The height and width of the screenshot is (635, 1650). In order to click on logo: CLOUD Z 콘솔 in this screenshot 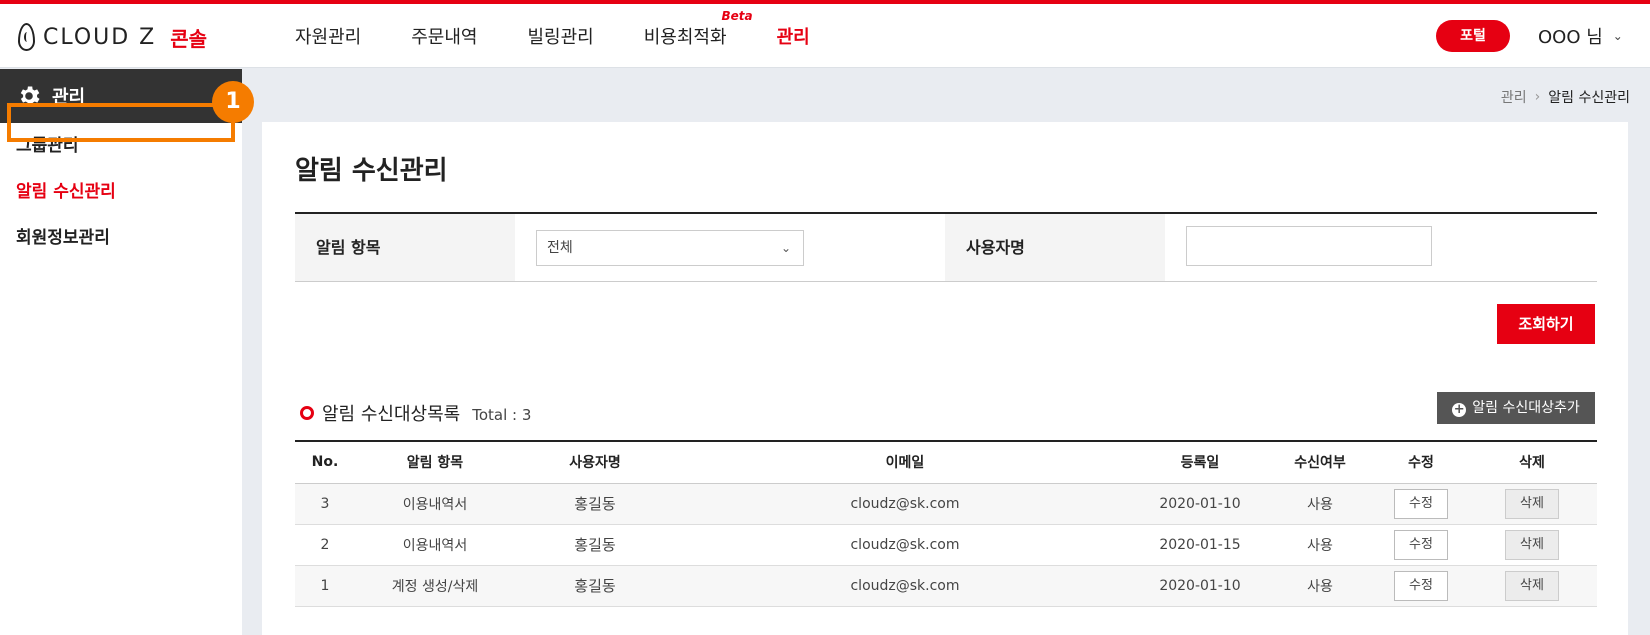, I will do `click(112, 37)`.